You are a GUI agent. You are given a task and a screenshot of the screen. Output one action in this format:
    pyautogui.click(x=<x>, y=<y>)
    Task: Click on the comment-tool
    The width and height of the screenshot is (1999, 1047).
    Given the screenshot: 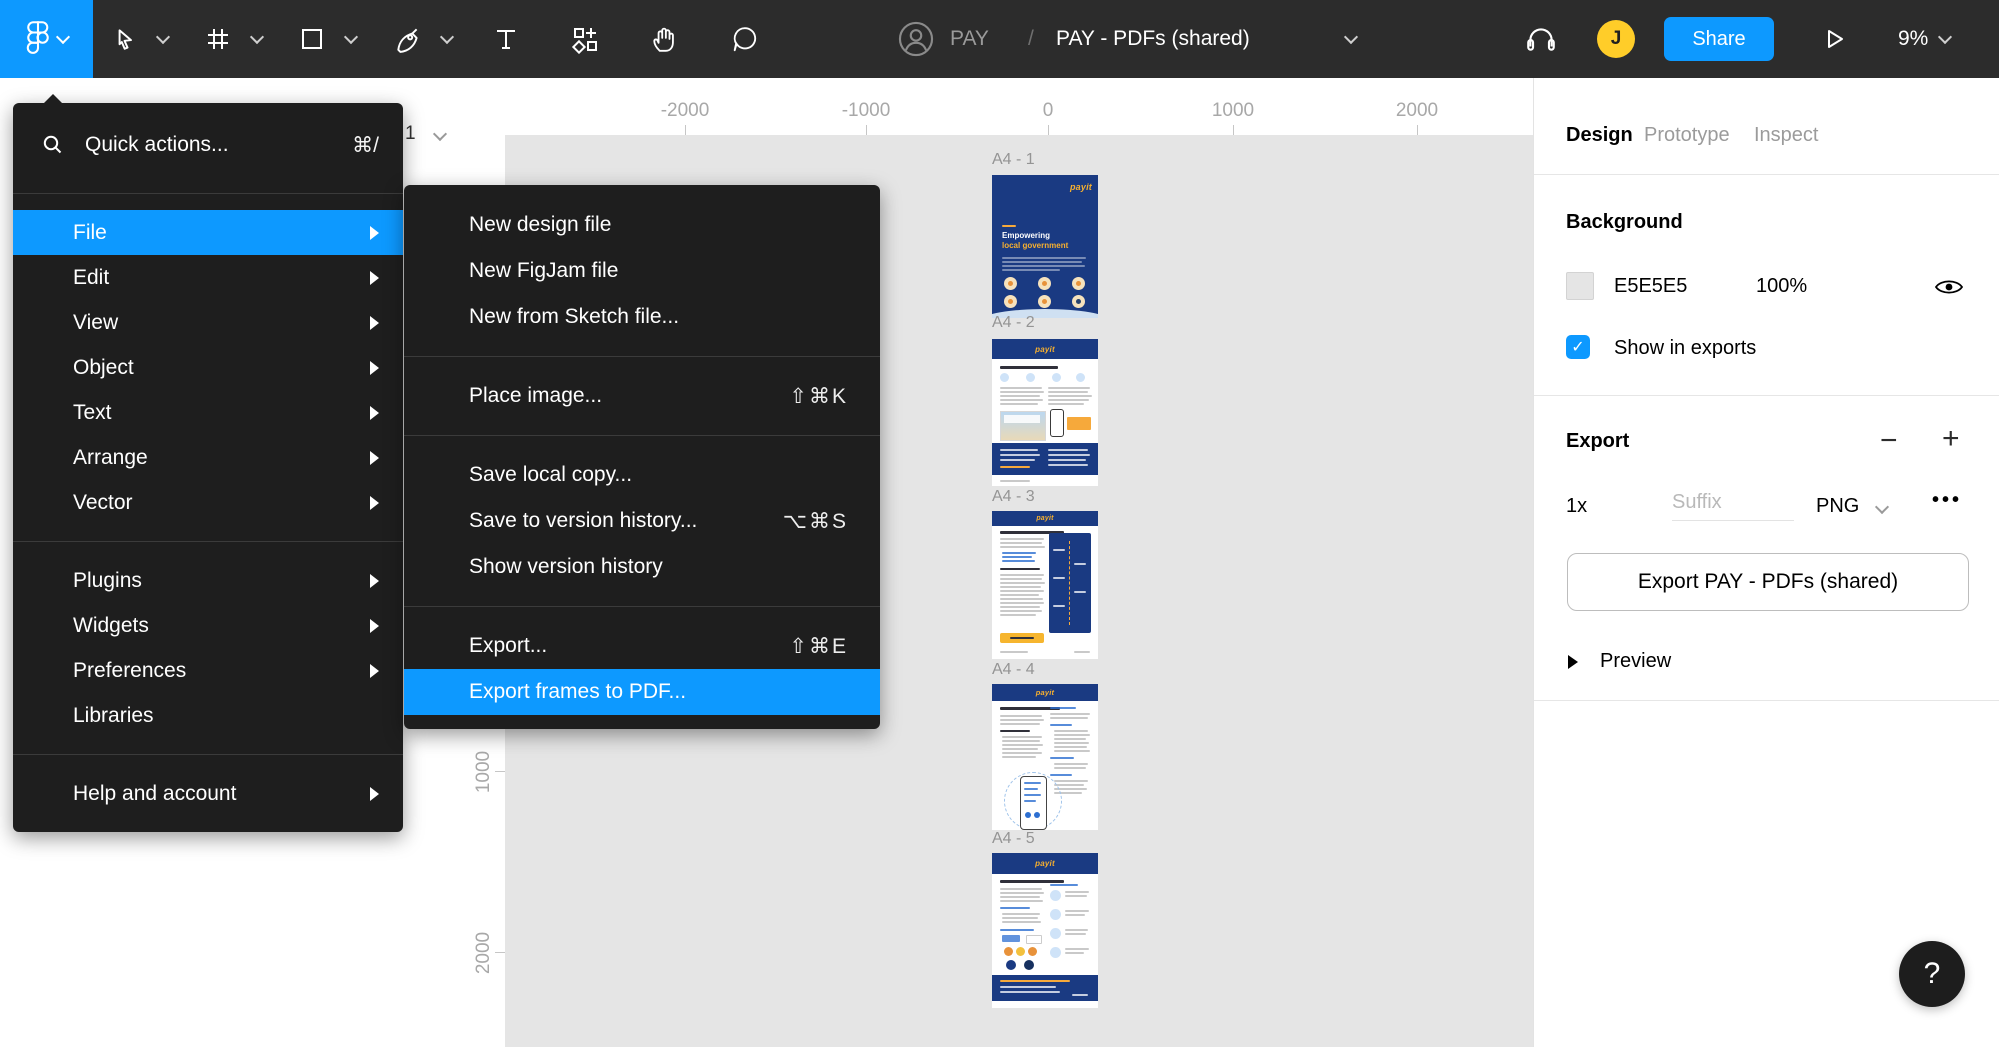 What is the action you would take?
    pyautogui.click(x=745, y=39)
    